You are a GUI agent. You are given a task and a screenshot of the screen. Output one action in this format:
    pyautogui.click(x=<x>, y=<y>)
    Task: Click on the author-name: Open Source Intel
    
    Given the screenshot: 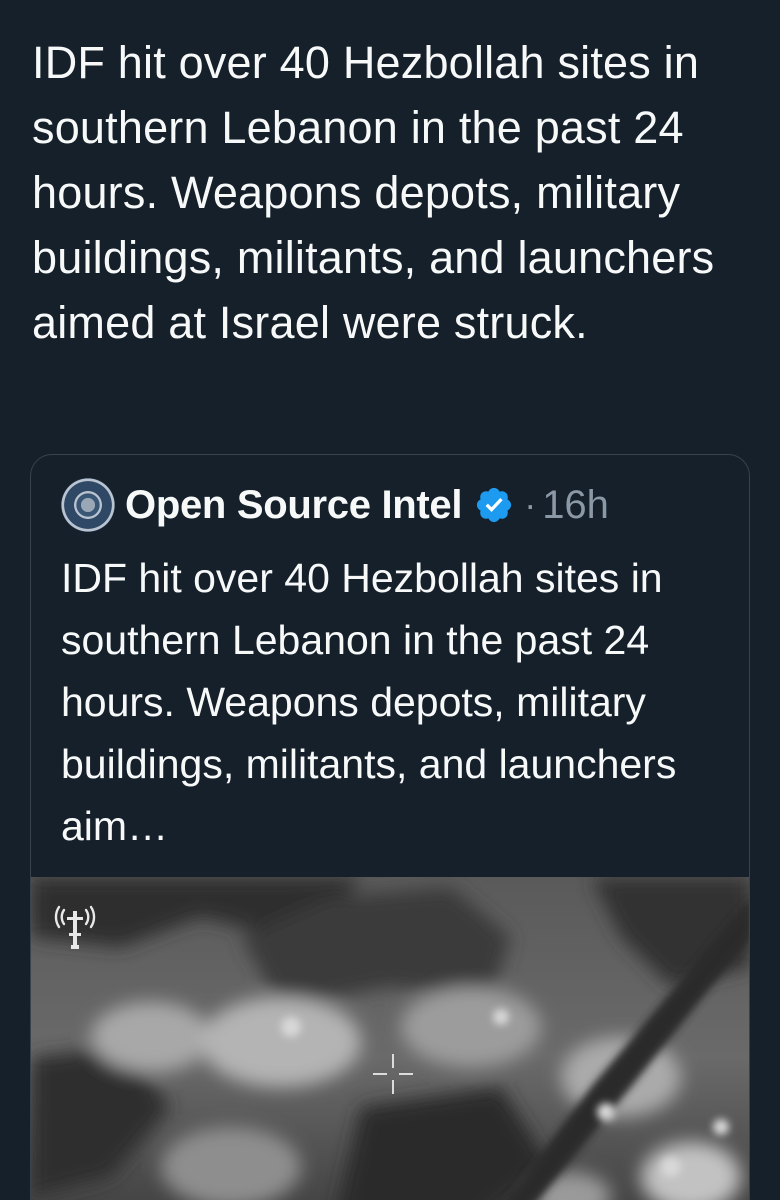 What is the action you would take?
    pyautogui.click(x=293, y=505)
    